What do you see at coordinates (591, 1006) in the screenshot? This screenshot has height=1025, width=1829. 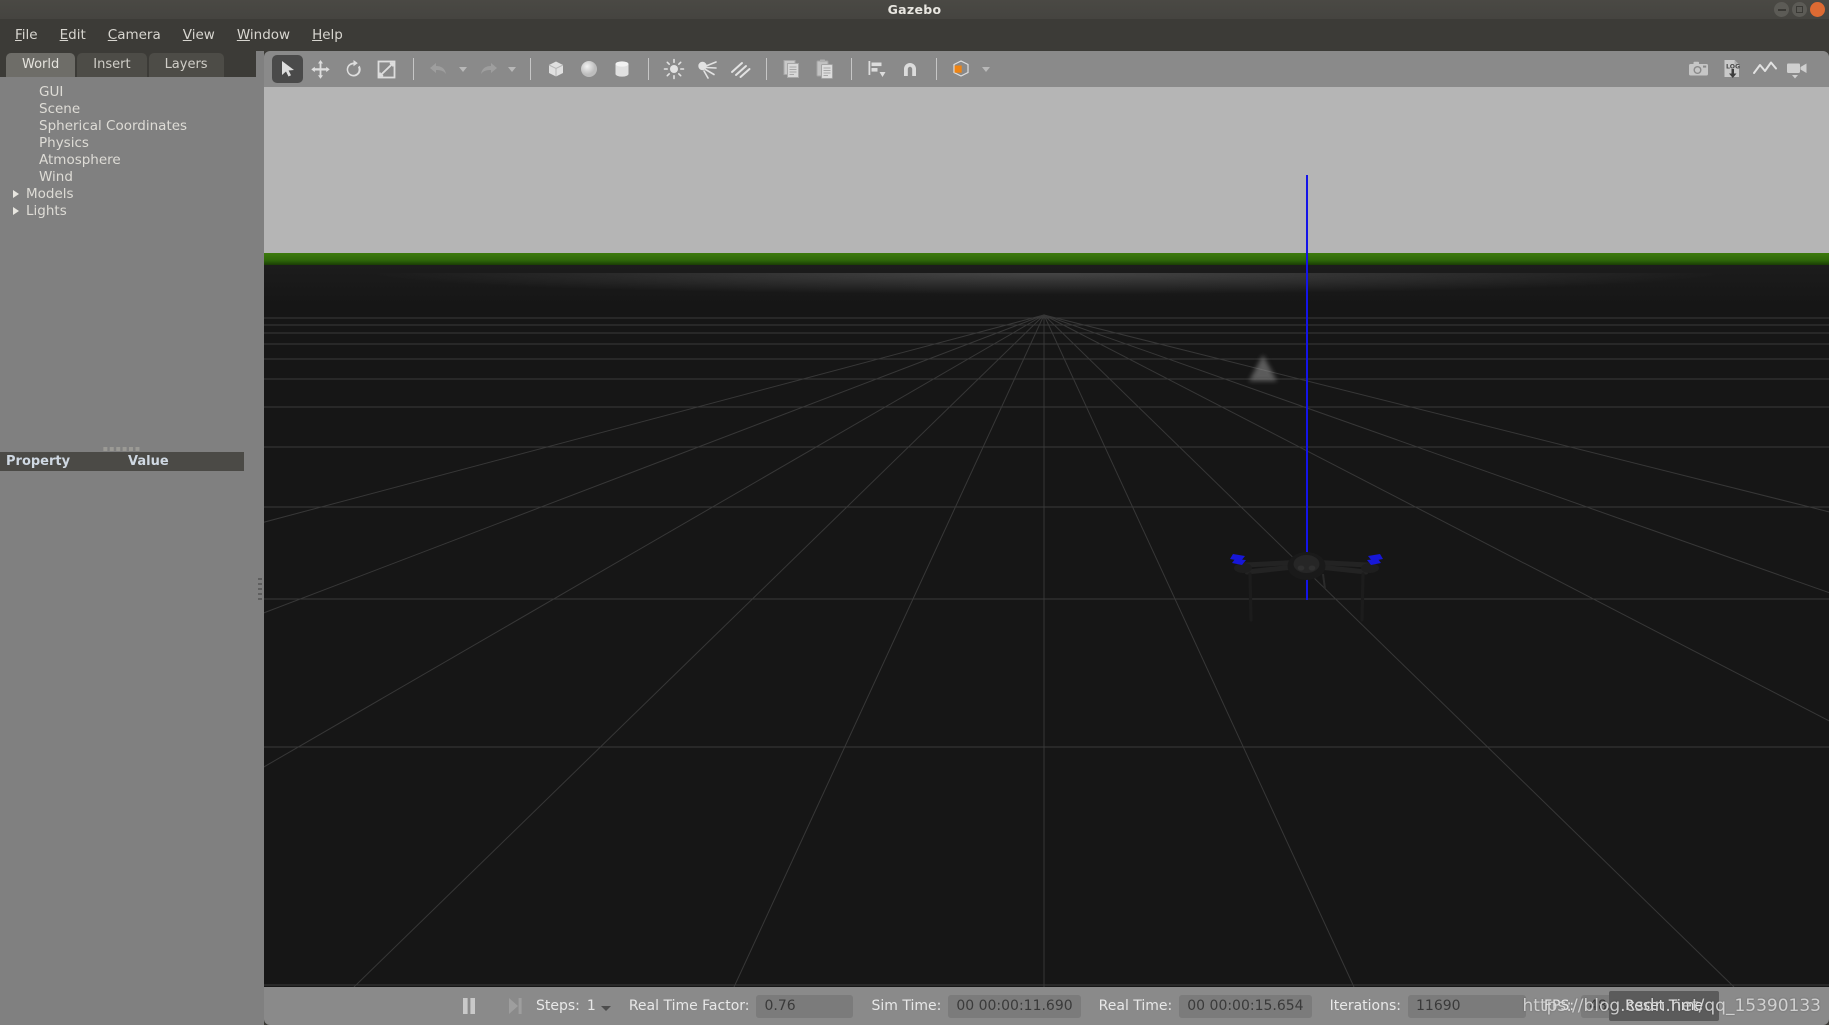 I see `steps-value: 1` at bounding box center [591, 1006].